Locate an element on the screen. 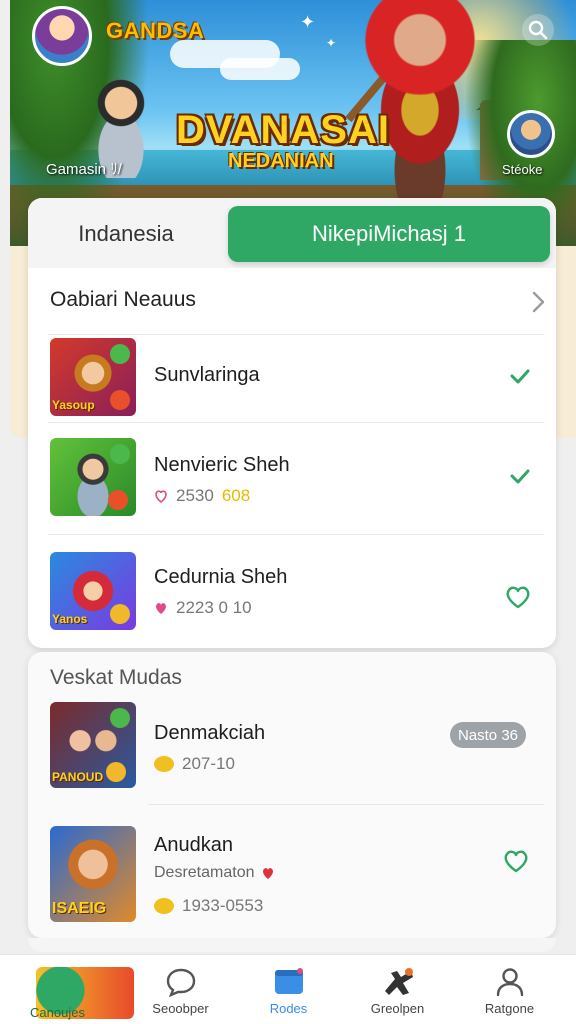 The width and height of the screenshot is (576, 1024). item-name: Cedurnia Sheh is located at coordinates (221, 577).